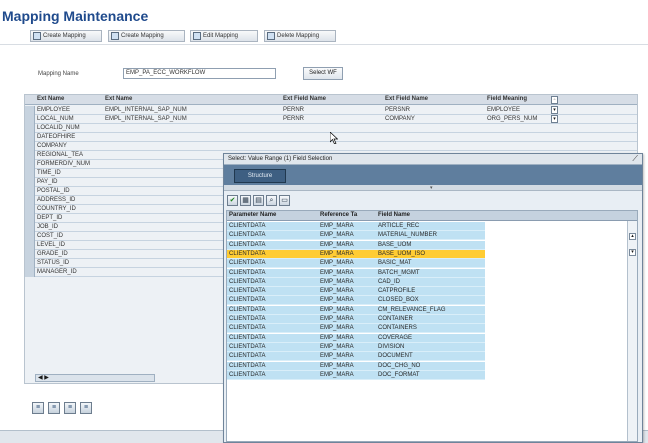 The height and width of the screenshot is (443, 648). I want to click on col-reference-table: Reference Ta, so click(339, 215).